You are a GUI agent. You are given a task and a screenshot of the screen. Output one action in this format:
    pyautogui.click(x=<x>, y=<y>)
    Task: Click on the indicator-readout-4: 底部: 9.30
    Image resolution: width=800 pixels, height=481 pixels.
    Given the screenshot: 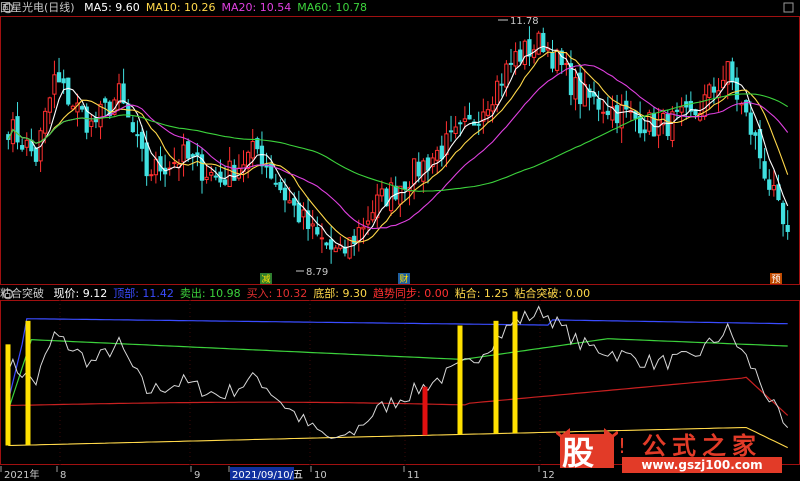 What is the action you would take?
    pyautogui.click(x=340, y=293)
    